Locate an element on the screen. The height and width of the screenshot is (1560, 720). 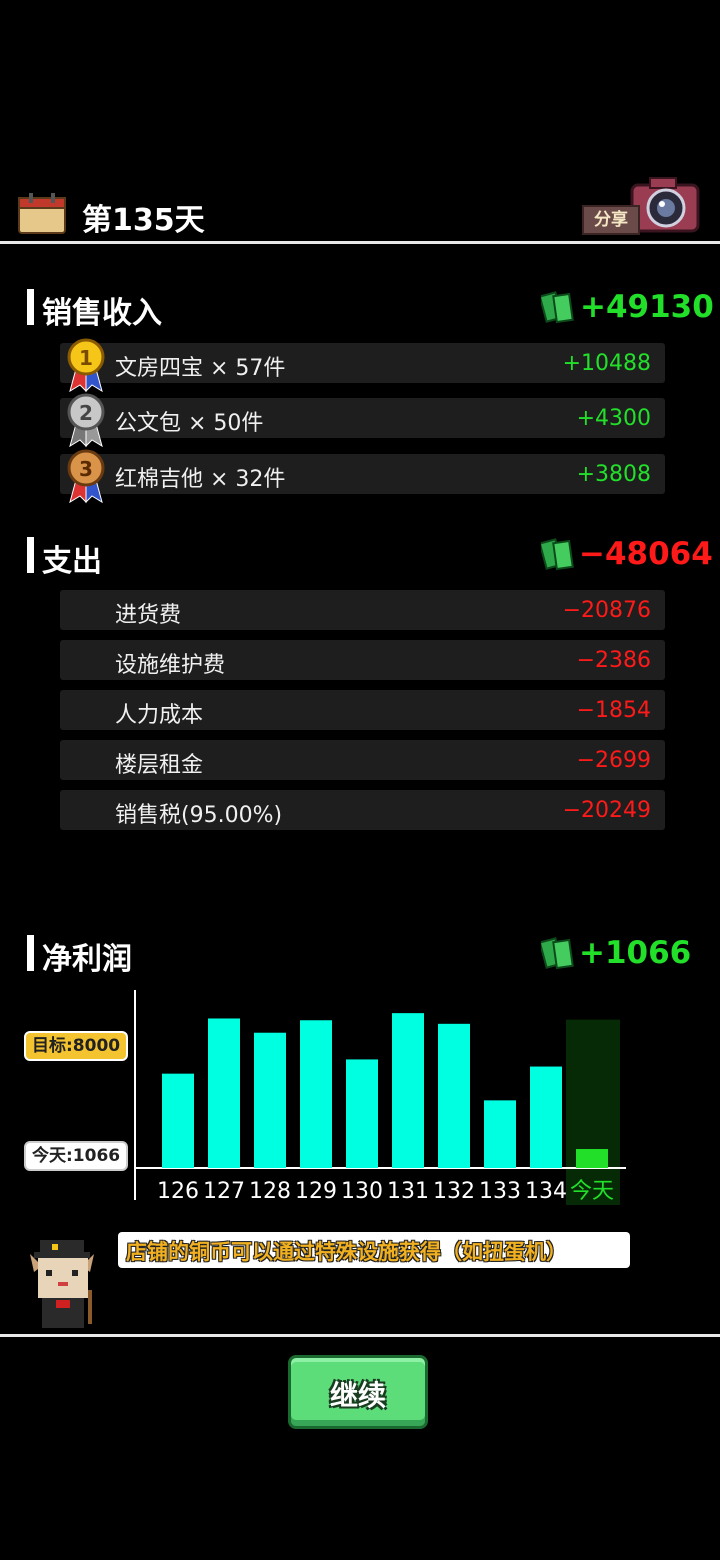
row-value: +3808 is located at coordinates (613, 474).